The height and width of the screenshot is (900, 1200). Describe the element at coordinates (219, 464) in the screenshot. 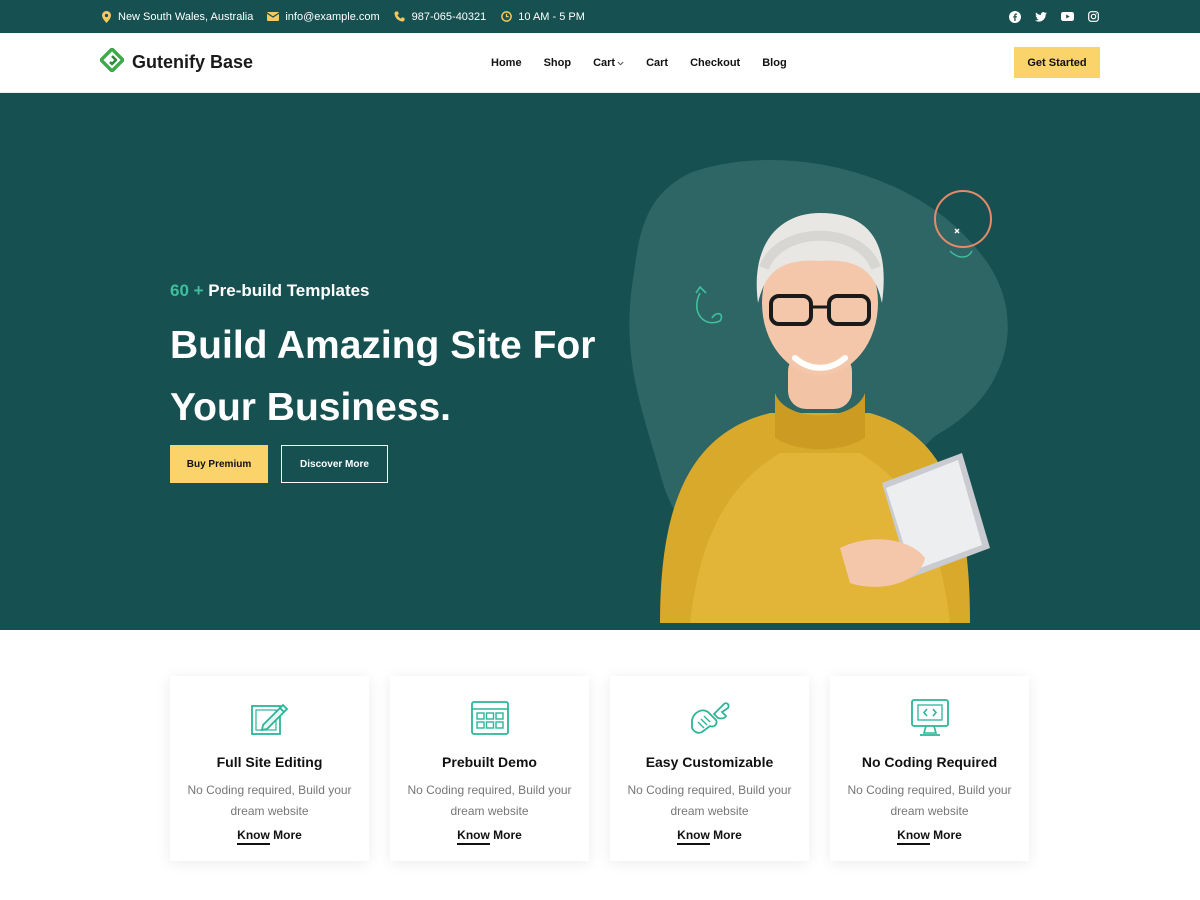

I see `buy-premium-button: Buy Premium` at that location.